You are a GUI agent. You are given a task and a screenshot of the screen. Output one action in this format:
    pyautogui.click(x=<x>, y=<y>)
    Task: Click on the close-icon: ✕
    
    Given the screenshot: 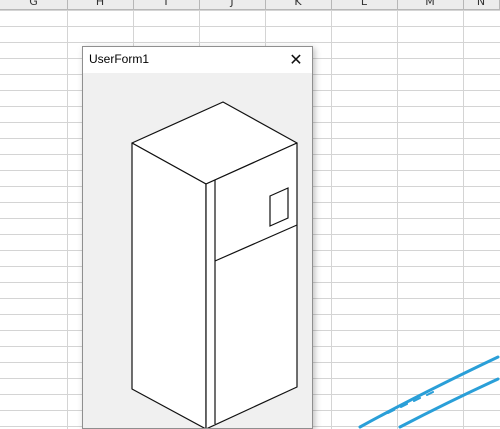 What is the action you would take?
    pyautogui.click(x=296, y=60)
    